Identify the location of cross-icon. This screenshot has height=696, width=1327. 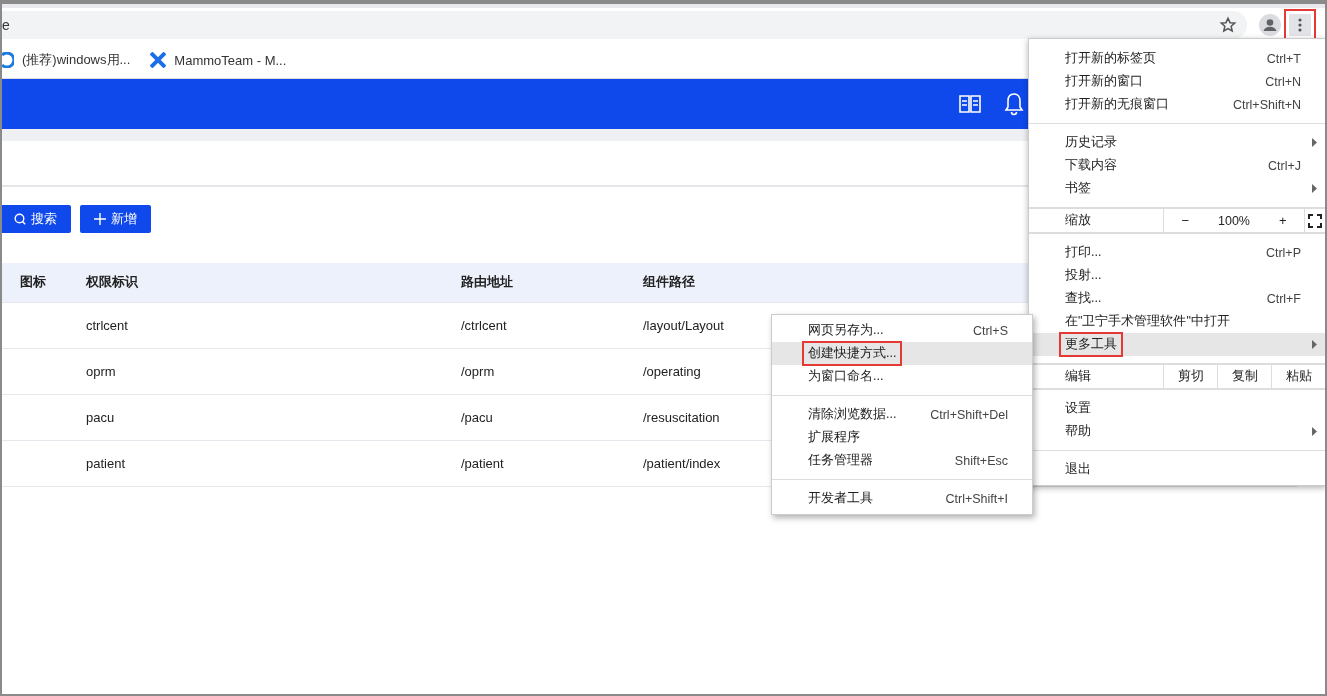
(158, 60).